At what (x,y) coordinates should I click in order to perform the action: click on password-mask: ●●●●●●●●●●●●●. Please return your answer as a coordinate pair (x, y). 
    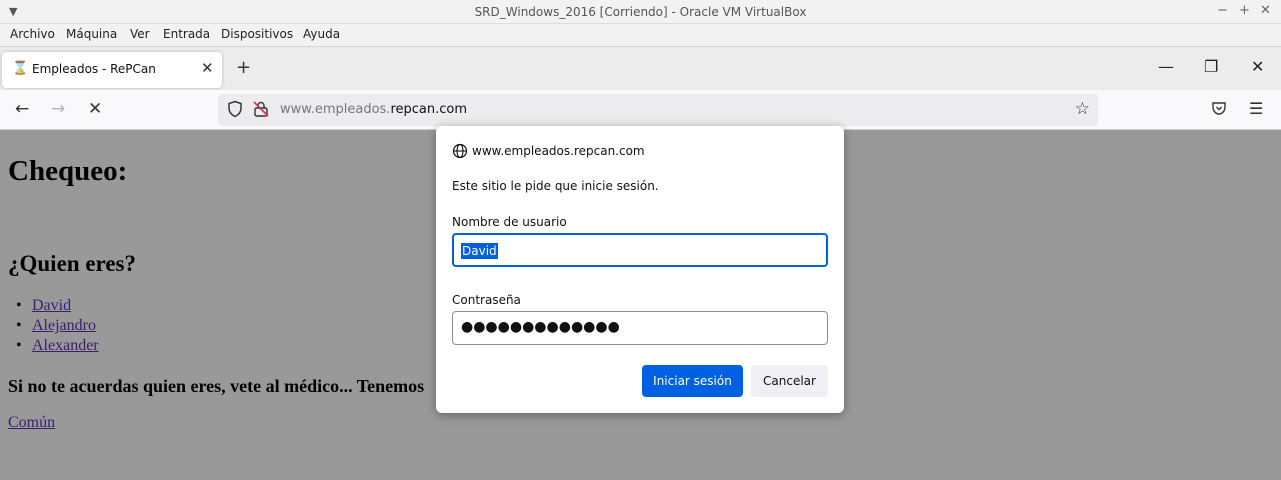
    Looking at the image, I should click on (540, 327).